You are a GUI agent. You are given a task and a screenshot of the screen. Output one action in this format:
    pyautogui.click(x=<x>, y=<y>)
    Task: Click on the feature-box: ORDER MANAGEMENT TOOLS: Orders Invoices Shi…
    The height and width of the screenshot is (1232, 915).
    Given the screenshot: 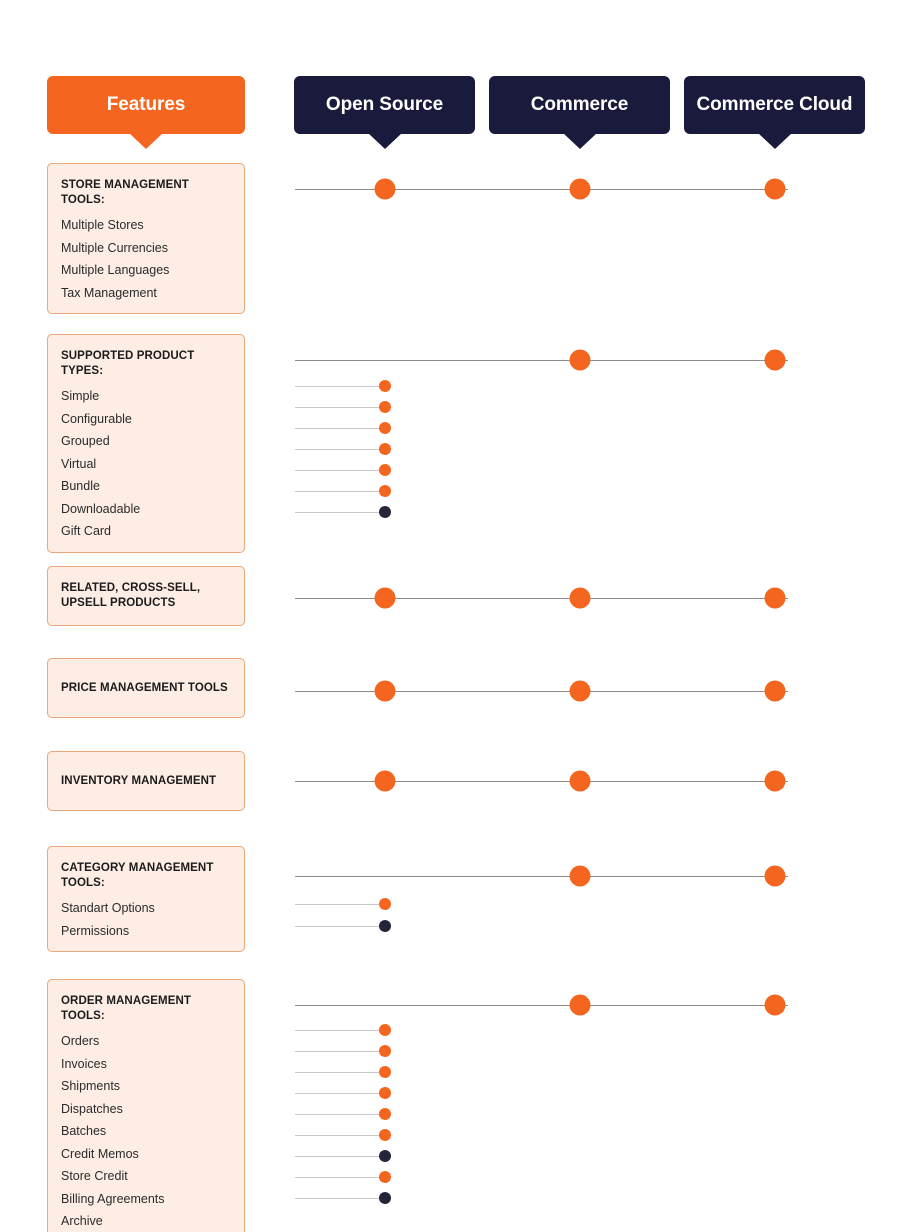 What is the action you would take?
    pyautogui.click(x=146, y=1105)
    